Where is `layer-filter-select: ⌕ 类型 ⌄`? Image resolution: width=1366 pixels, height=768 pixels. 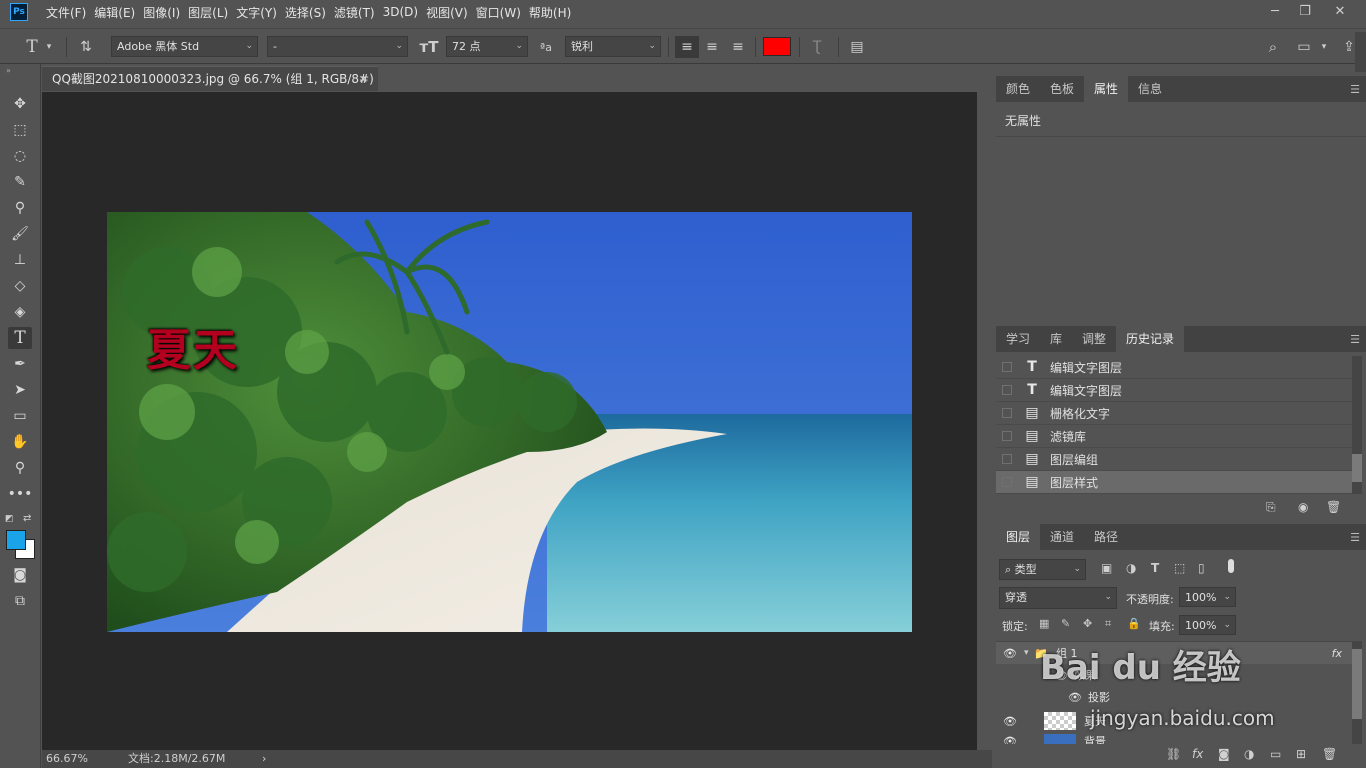
layer-filter-select: ⌕ 类型 ⌄ is located at coordinates (1042, 569).